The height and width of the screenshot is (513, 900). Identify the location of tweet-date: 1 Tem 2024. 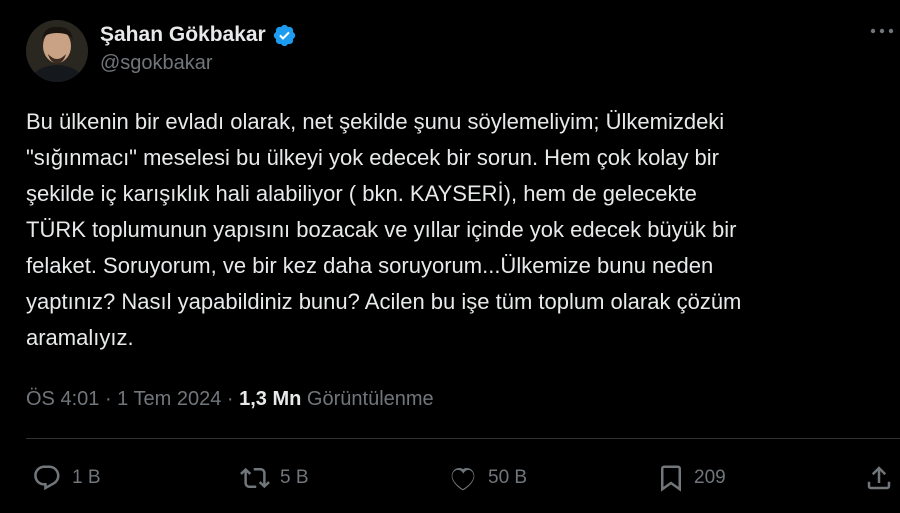
(169, 399).